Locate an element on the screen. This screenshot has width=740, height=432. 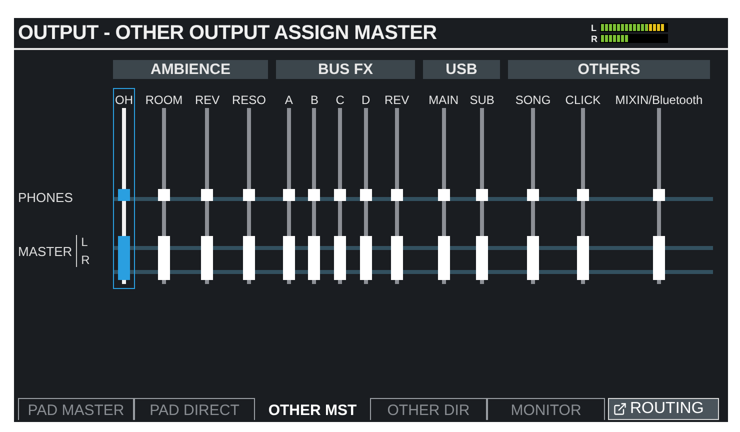
channel-label: OH is located at coordinates (124, 100).